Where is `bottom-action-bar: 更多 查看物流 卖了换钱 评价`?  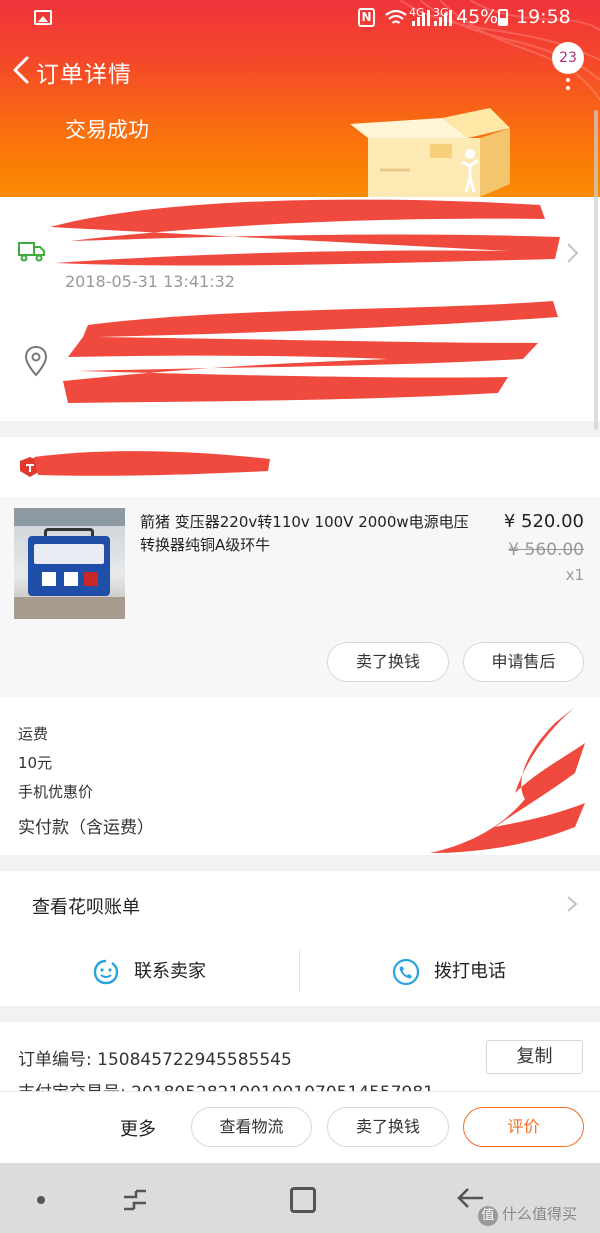
bottom-action-bar: 更多 查看物流 卖了换钱 评价 is located at coordinates (300, 1127).